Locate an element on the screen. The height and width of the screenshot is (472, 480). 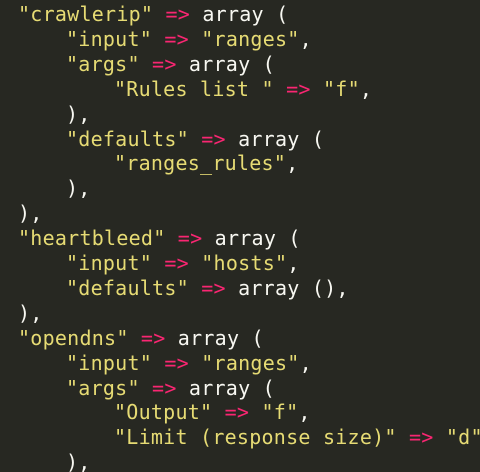
code-line: "Output" => "f", is located at coordinates (212, 412).